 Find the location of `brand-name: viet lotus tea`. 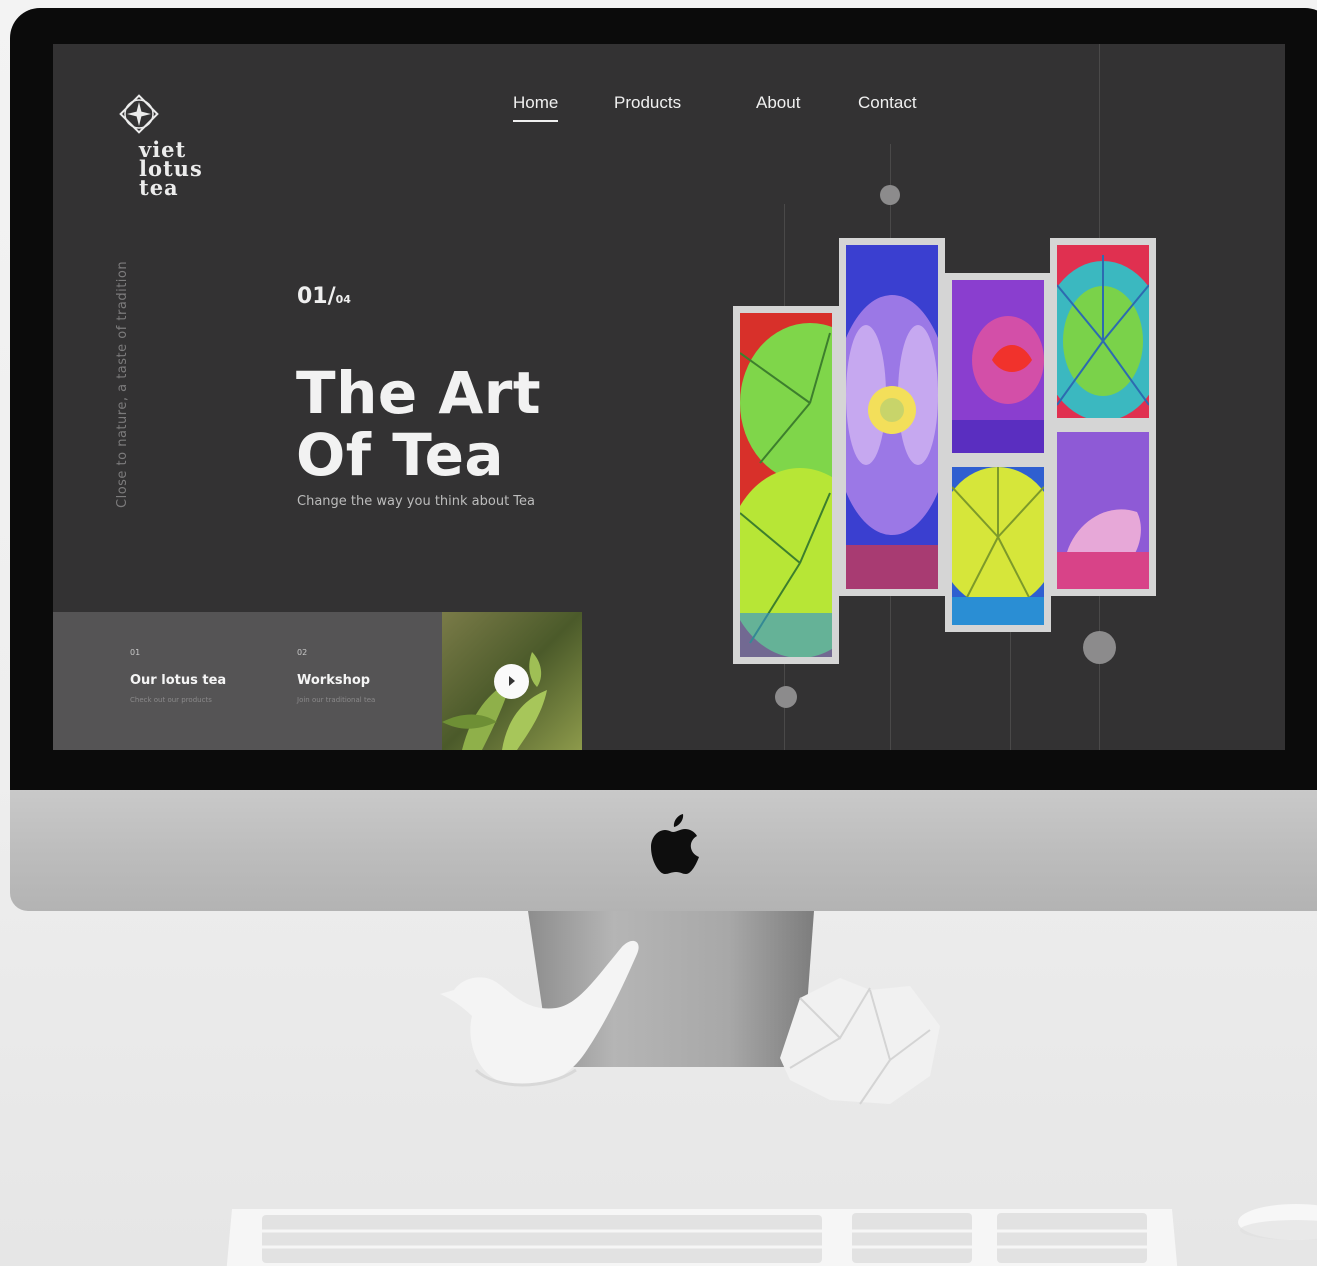

brand-name: viet lotus tea is located at coordinates (171, 168).